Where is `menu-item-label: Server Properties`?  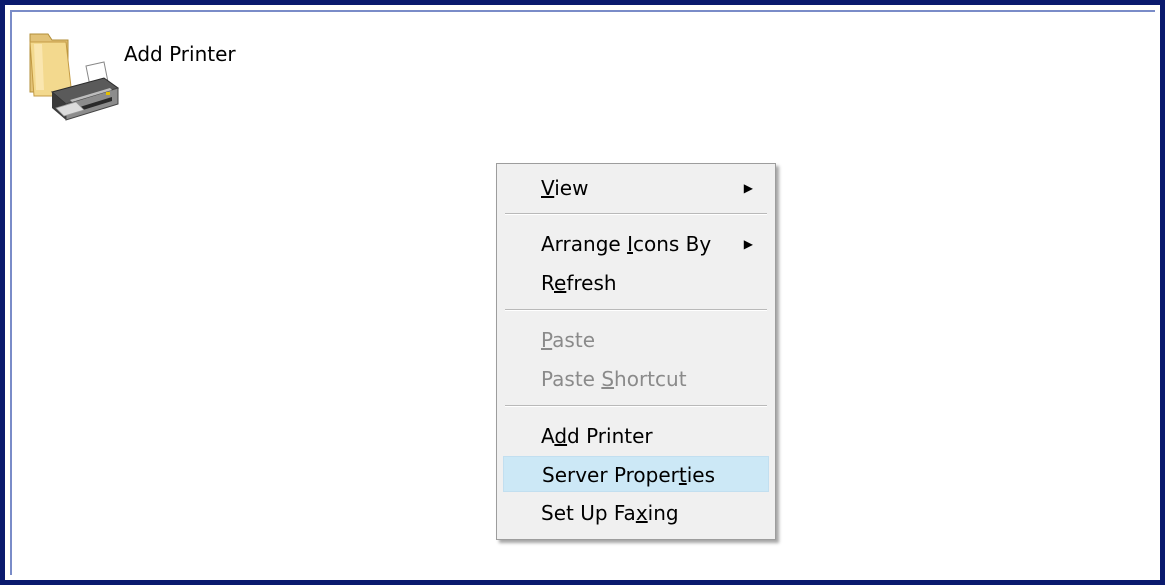
menu-item-label: Server Properties is located at coordinates (629, 475).